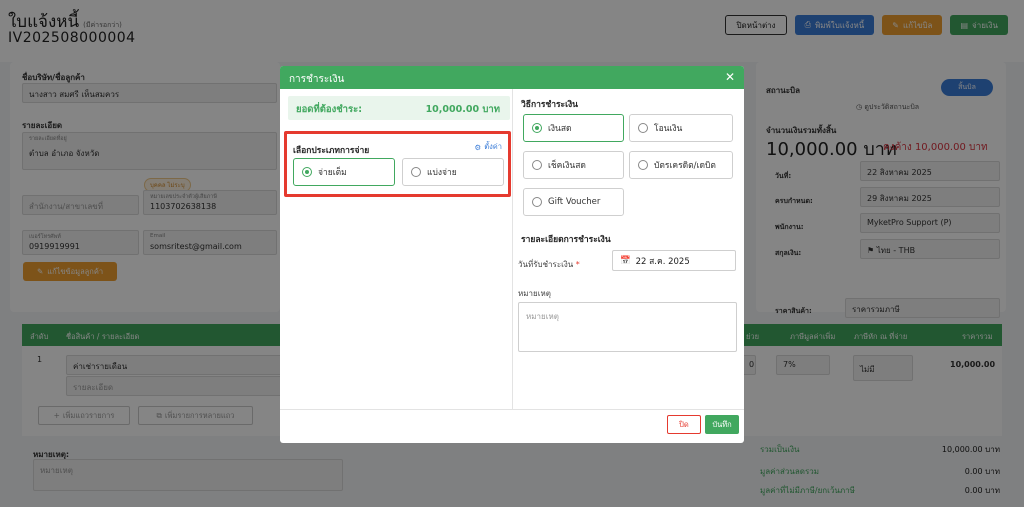  What do you see at coordinates (478, 147) in the screenshot?
I see `gear-icon: ⚙` at bounding box center [478, 147].